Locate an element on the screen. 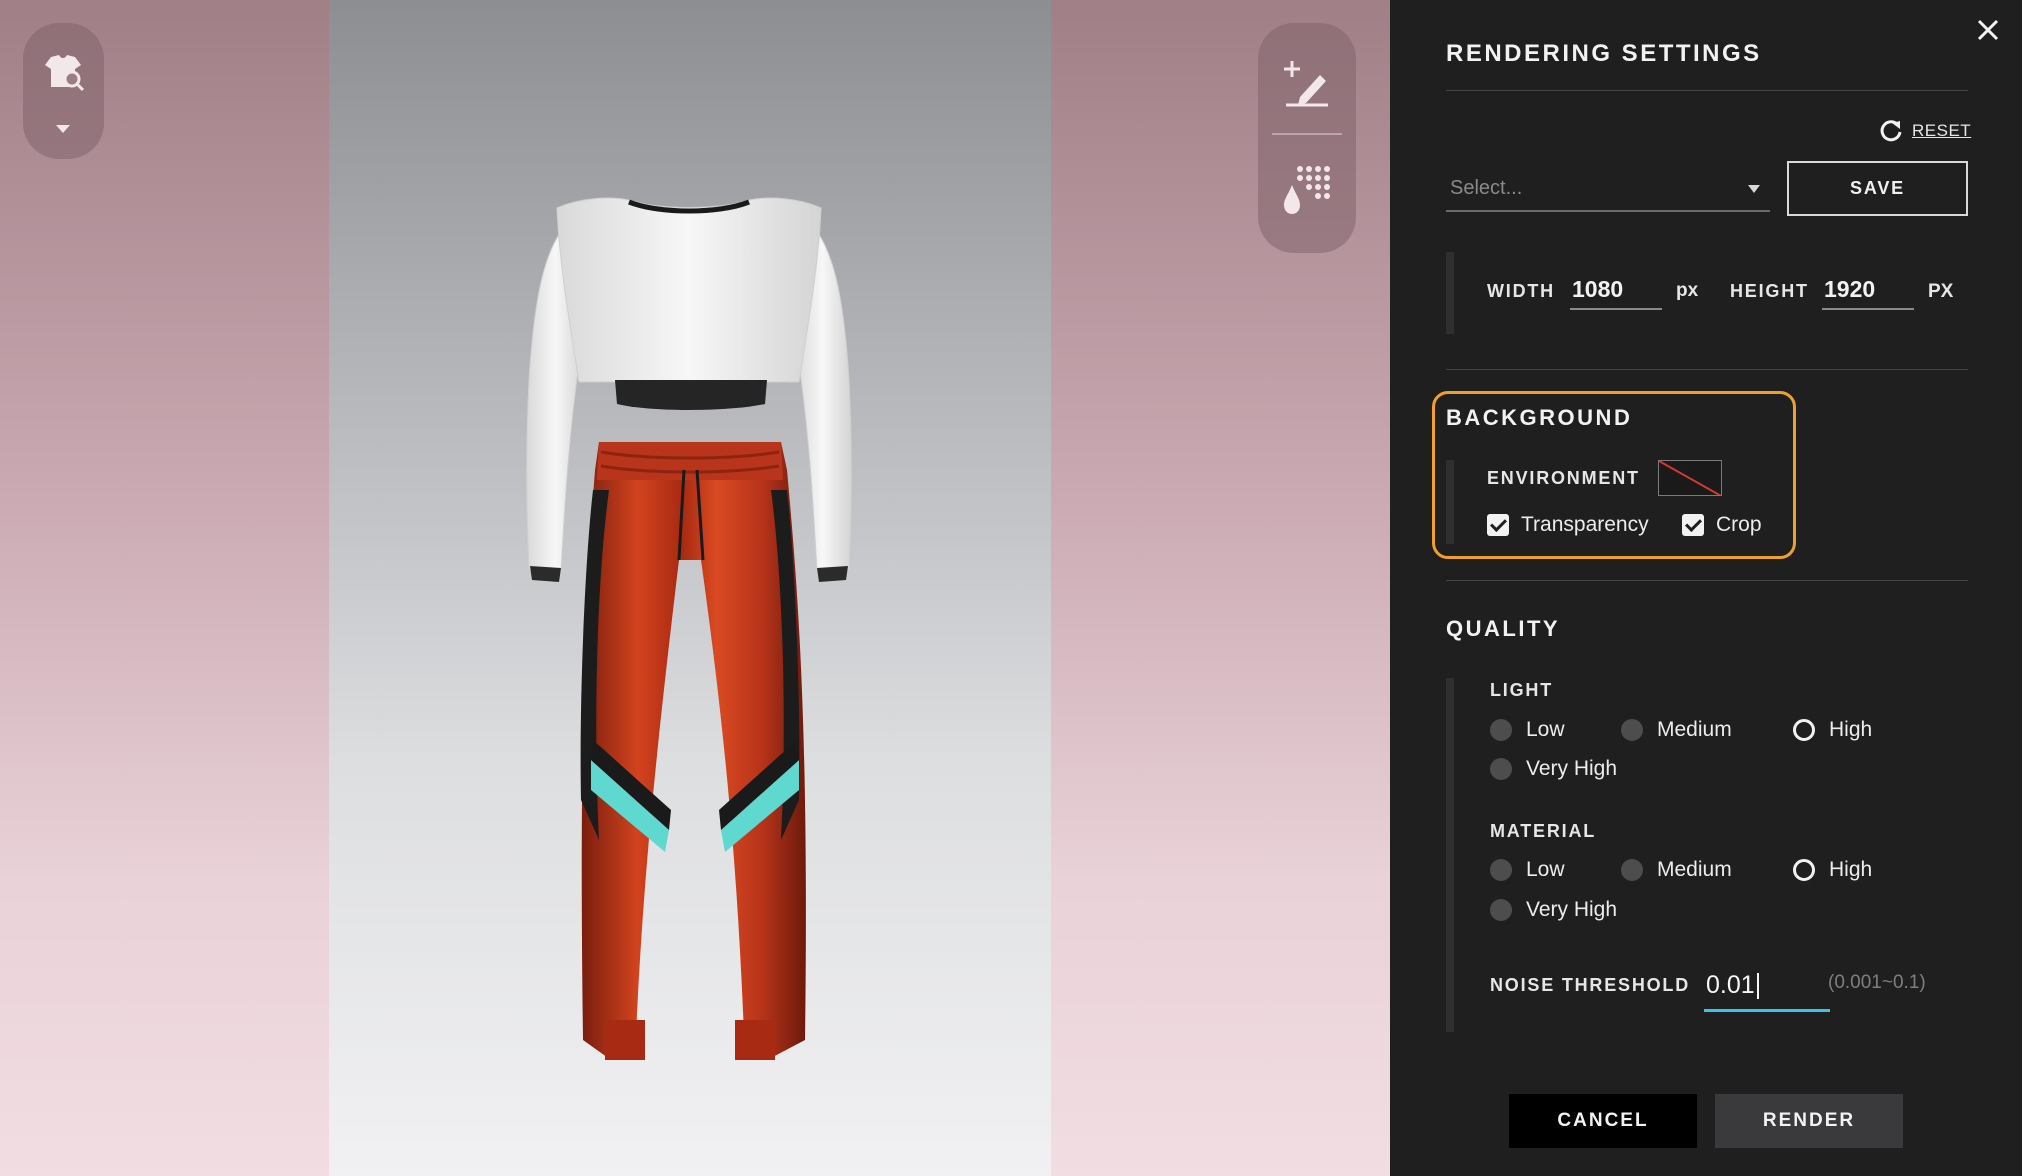  edit-tool-menu is located at coordinates (1307, 138).